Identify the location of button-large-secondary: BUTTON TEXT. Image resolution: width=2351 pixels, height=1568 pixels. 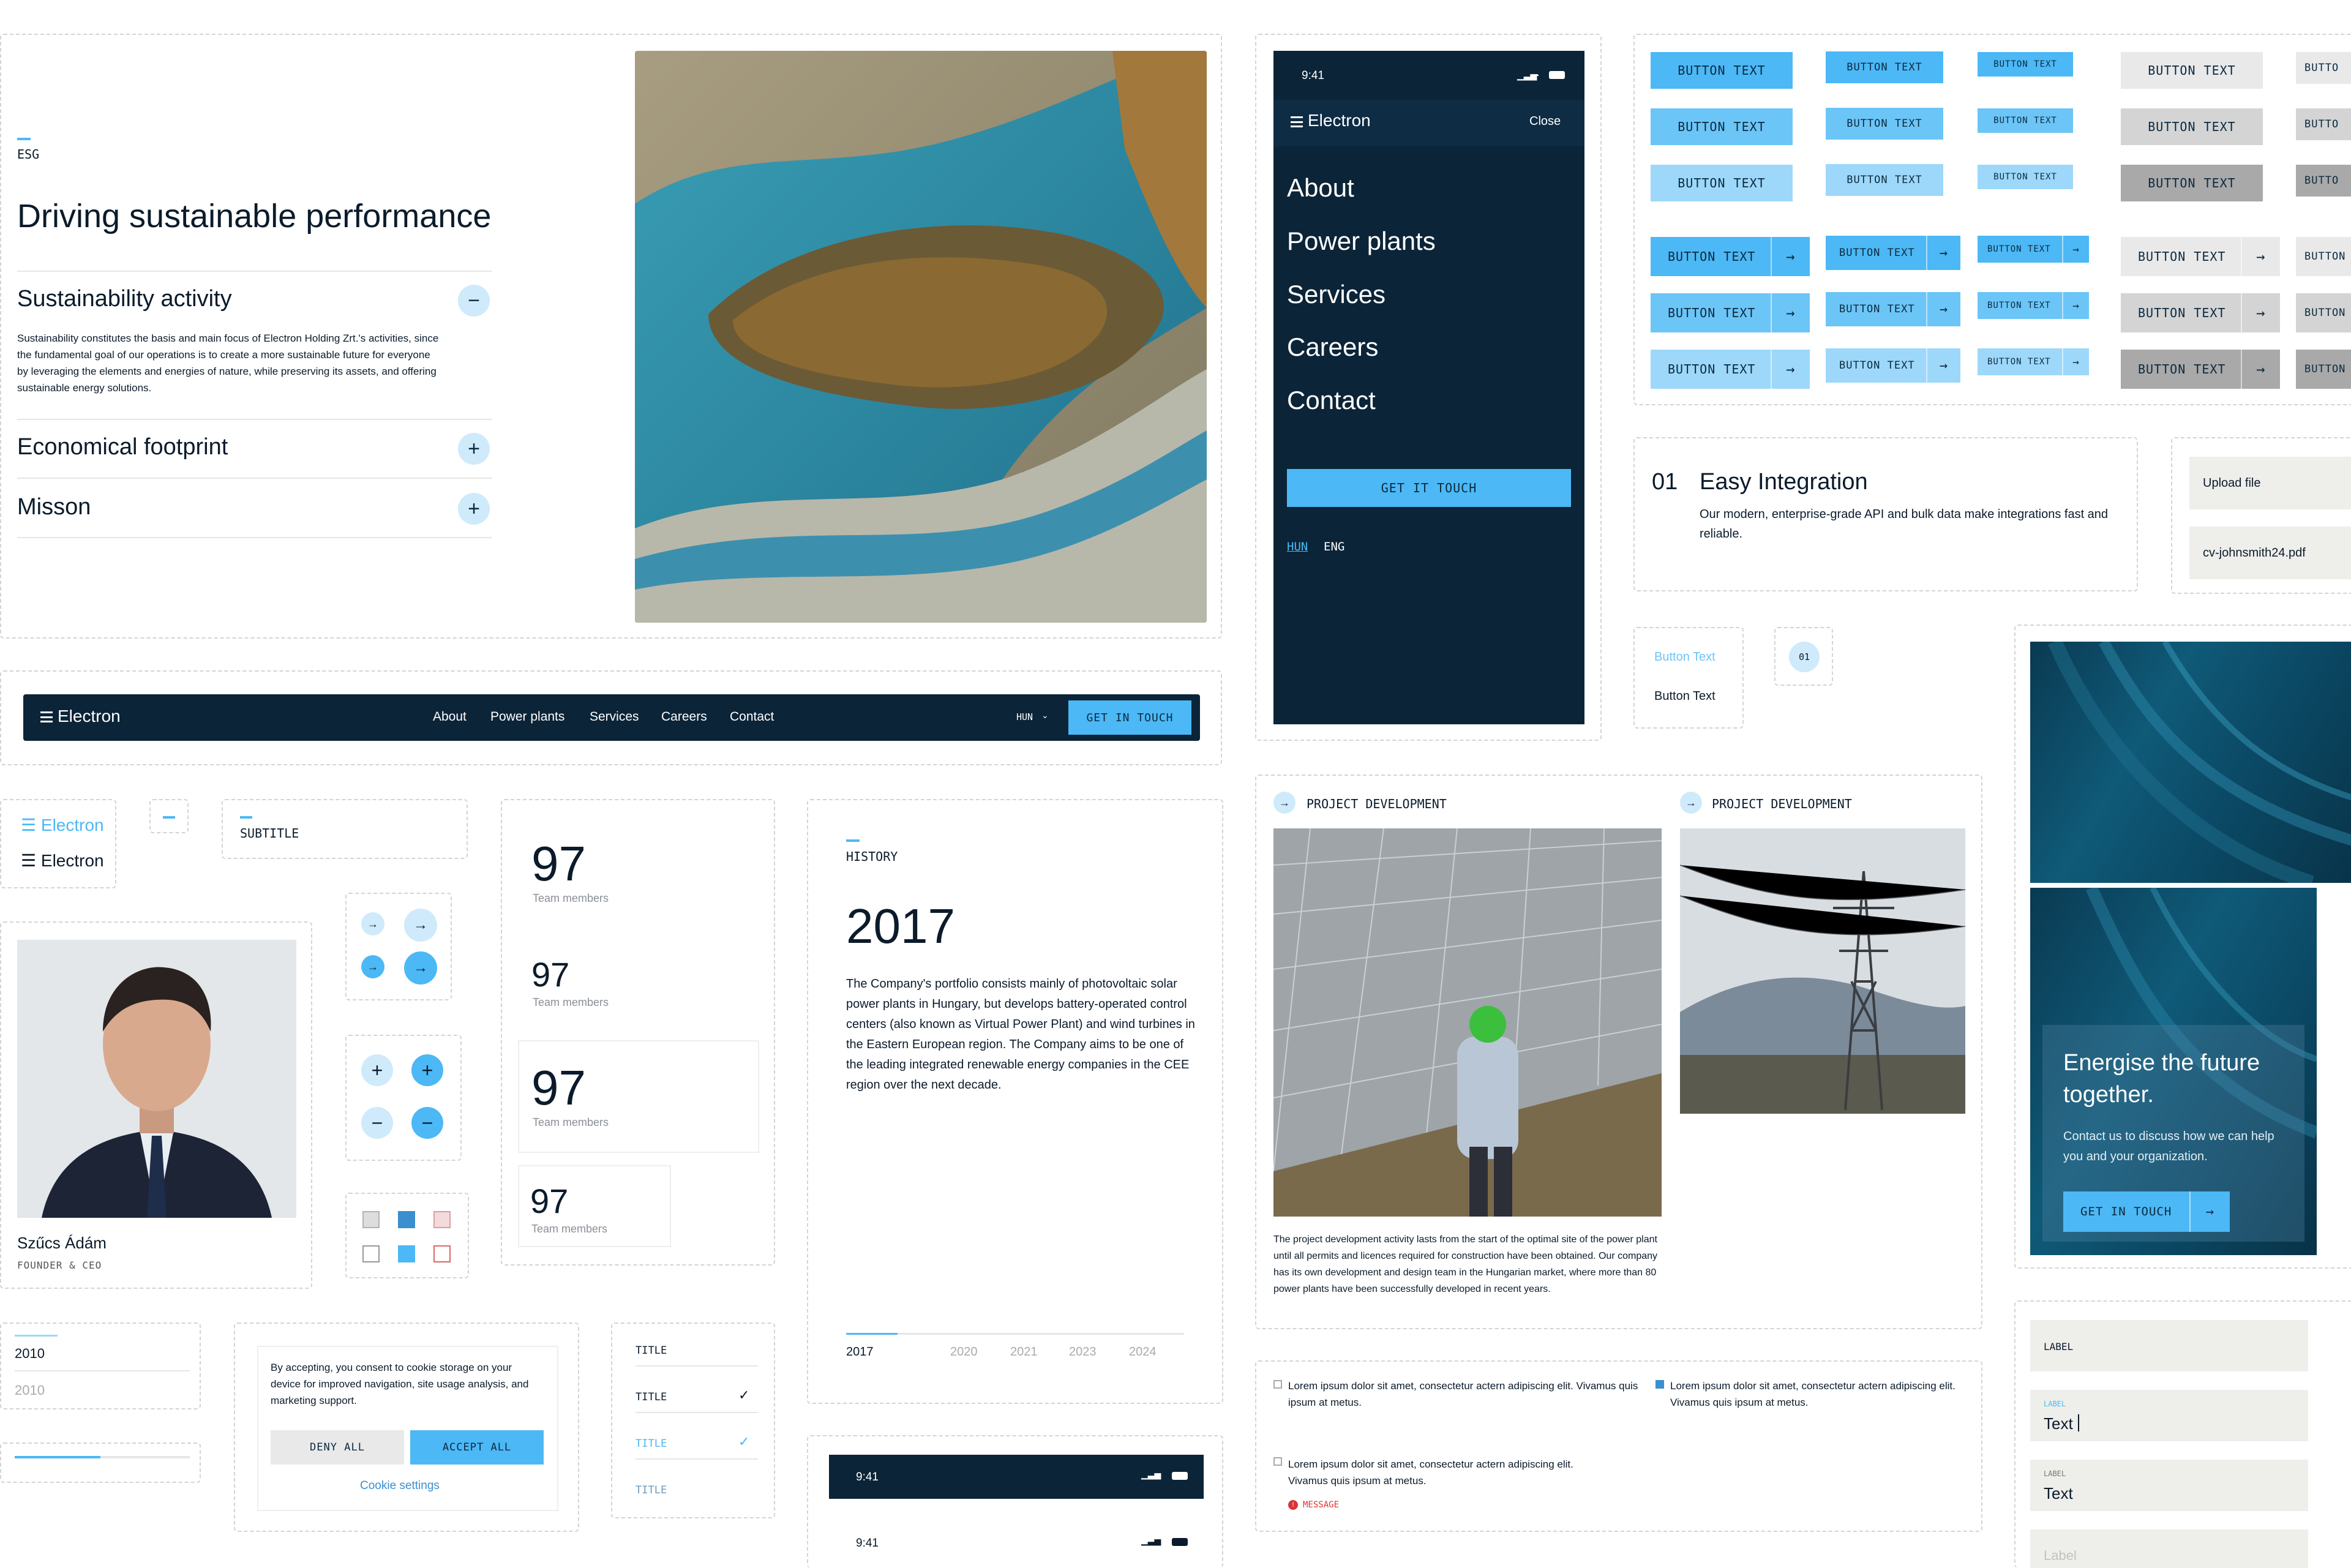
(2192, 70).